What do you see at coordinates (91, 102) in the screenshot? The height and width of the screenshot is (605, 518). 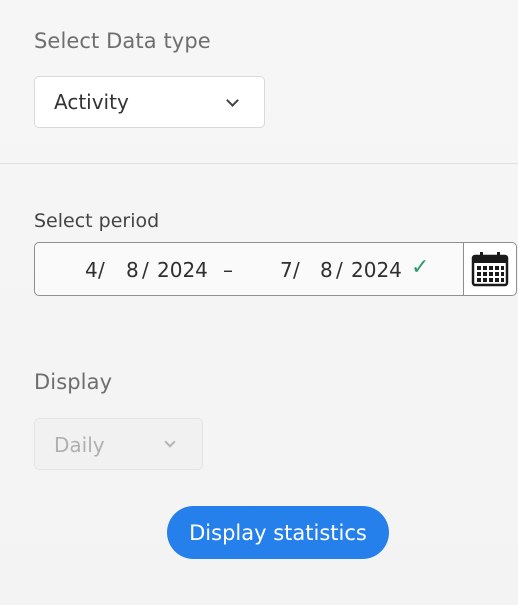 I see `data-type-value: Activity` at bounding box center [91, 102].